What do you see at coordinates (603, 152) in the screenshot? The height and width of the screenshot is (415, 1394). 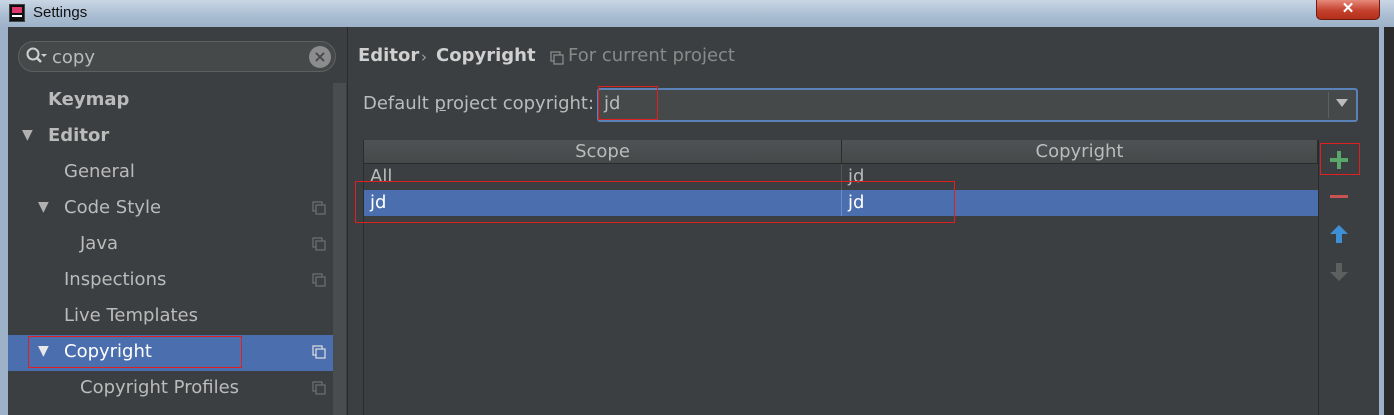 I see `column-header-scope: Scope` at bounding box center [603, 152].